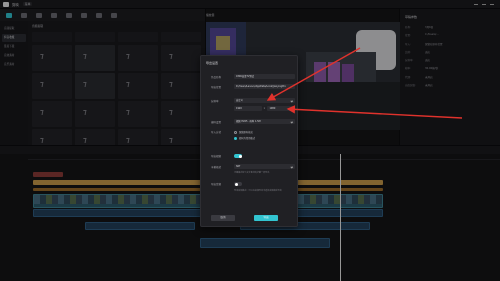  Describe the element at coordinates (238, 156) in the screenshot. I see `export-video-toggle` at that location.